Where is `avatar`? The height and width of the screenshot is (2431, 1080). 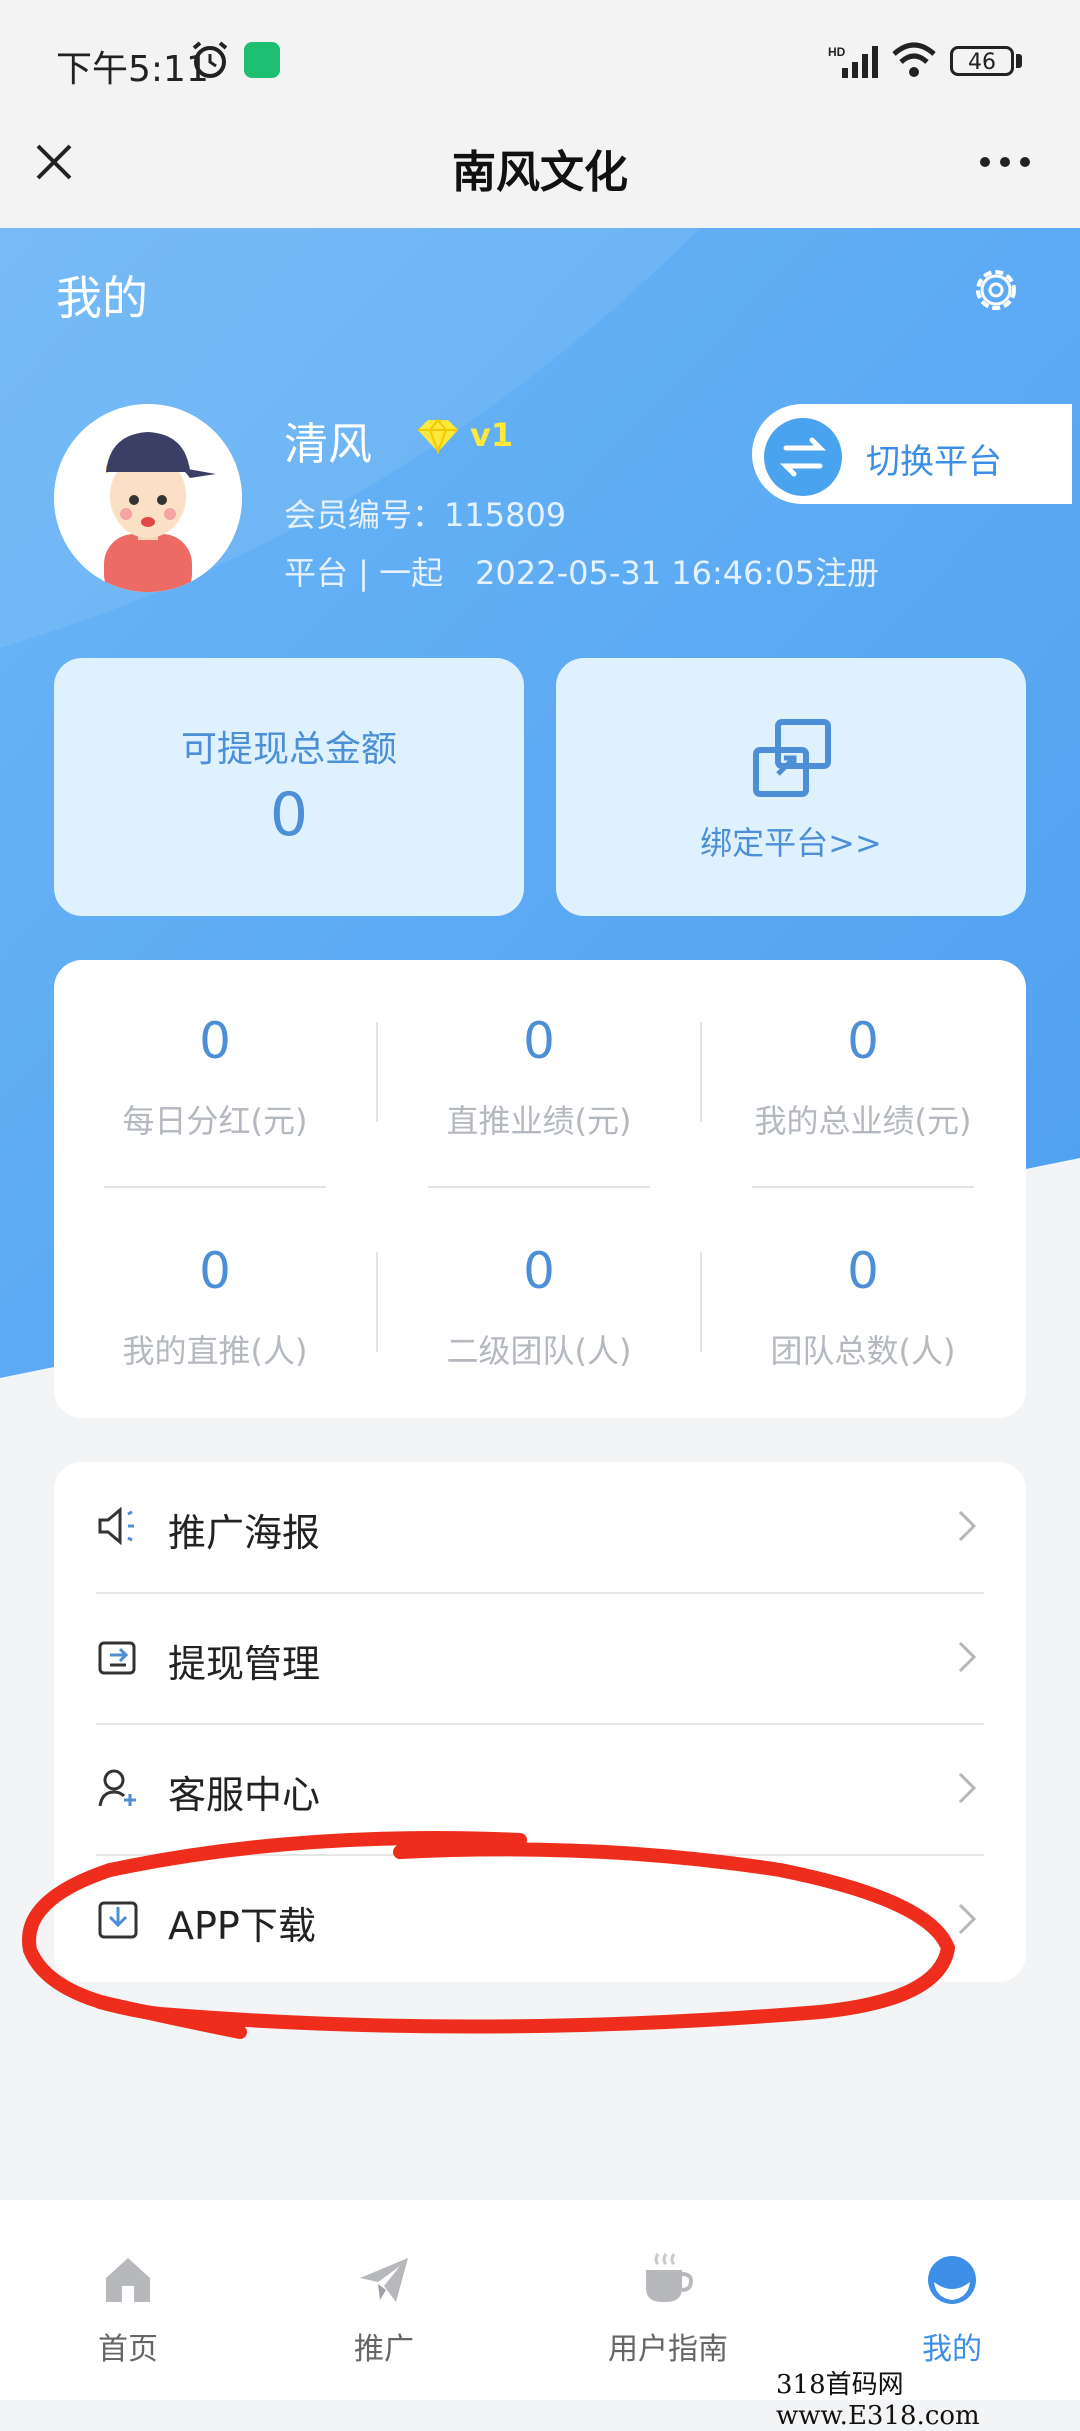 avatar is located at coordinates (148, 498).